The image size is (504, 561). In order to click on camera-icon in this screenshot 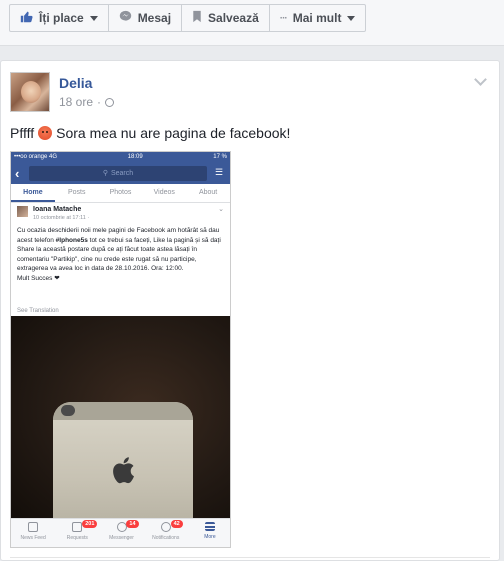, I will do `click(68, 410)`.